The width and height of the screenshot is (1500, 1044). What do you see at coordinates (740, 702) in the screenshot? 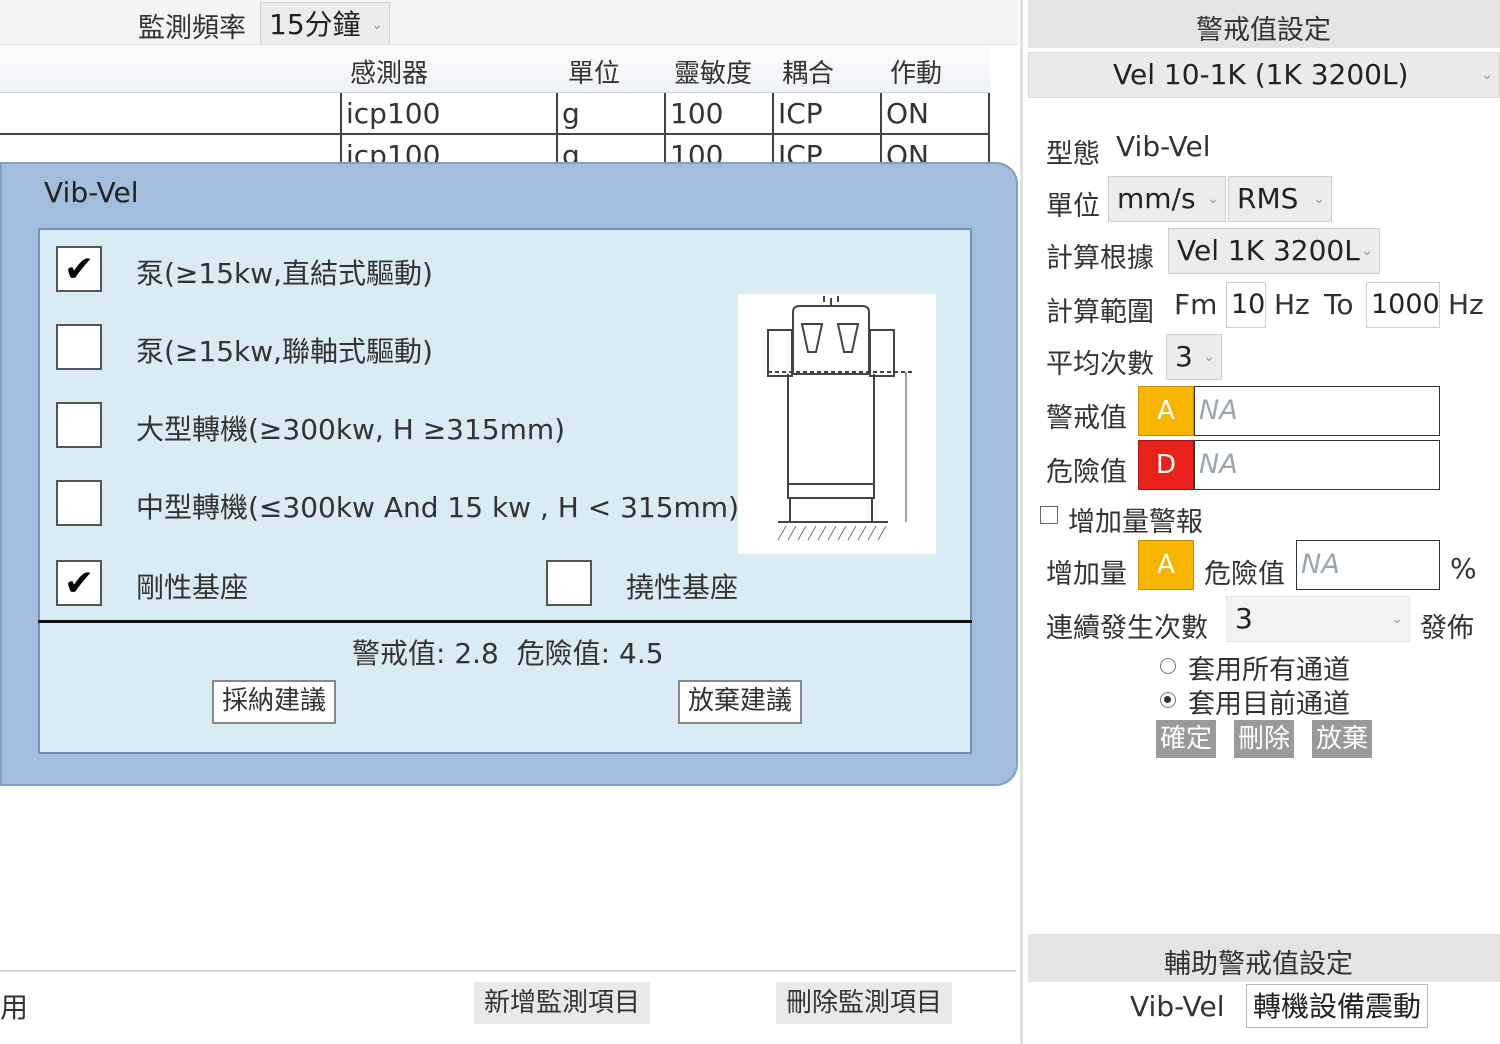
I see `reject-suggestion-button: 放棄建議` at bounding box center [740, 702].